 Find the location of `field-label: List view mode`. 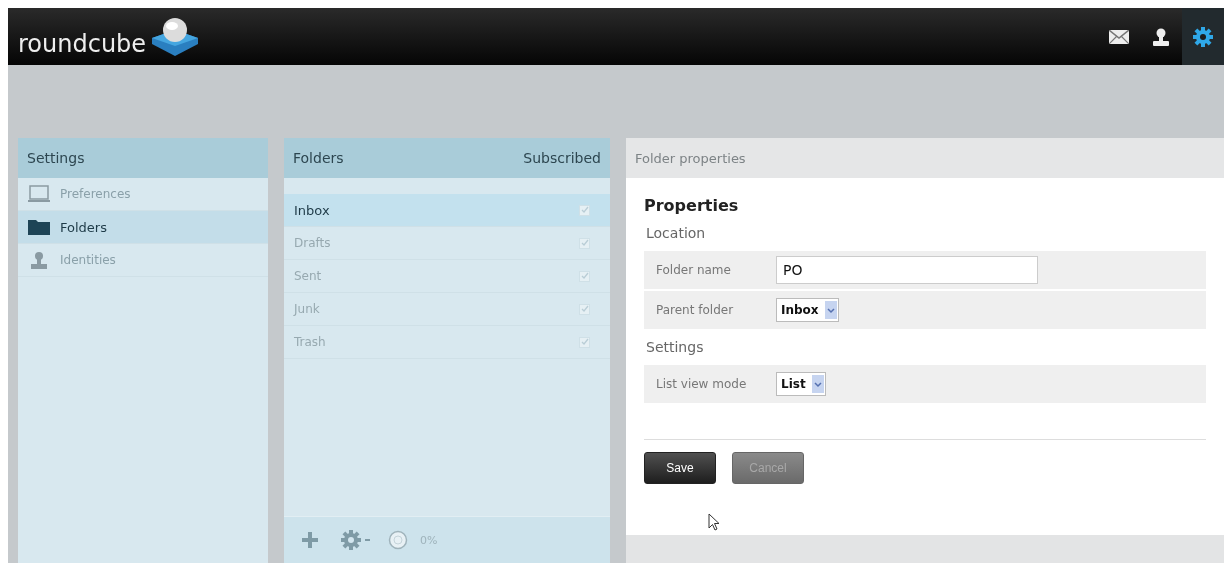

field-label: List view mode is located at coordinates (702, 384).